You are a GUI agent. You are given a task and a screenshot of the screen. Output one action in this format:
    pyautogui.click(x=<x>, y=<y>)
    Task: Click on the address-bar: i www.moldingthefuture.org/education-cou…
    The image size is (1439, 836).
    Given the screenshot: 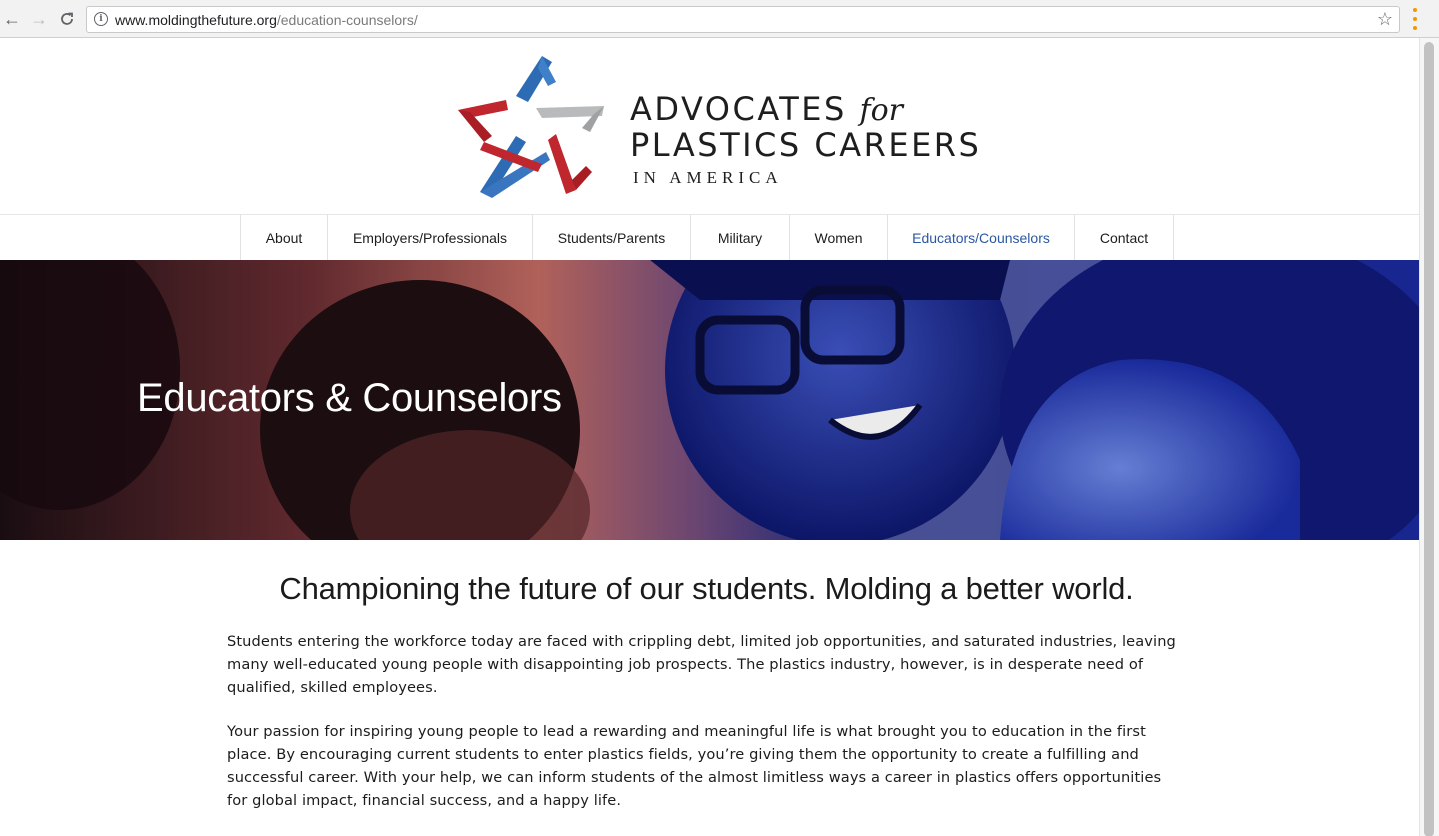 What is the action you would take?
    pyautogui.click(x=743, y=19)
    